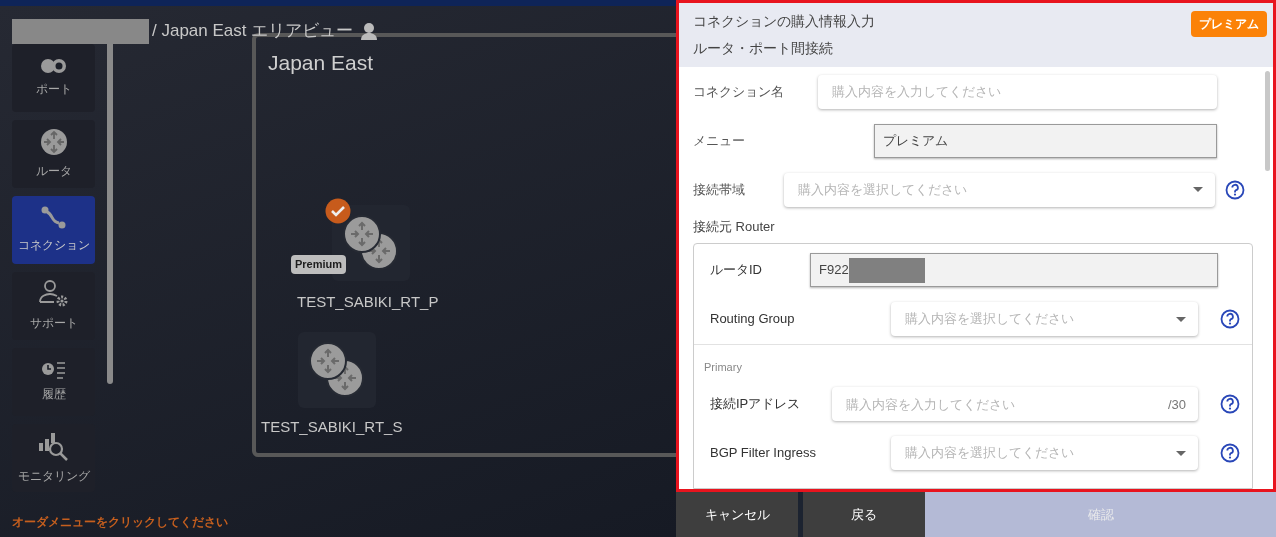 Image resolution: width=1276 pixels, height=537 pixels. Describe the element at coordinates (1176, 405) in the screenshot. I see `suffix-label: /30` at that location.